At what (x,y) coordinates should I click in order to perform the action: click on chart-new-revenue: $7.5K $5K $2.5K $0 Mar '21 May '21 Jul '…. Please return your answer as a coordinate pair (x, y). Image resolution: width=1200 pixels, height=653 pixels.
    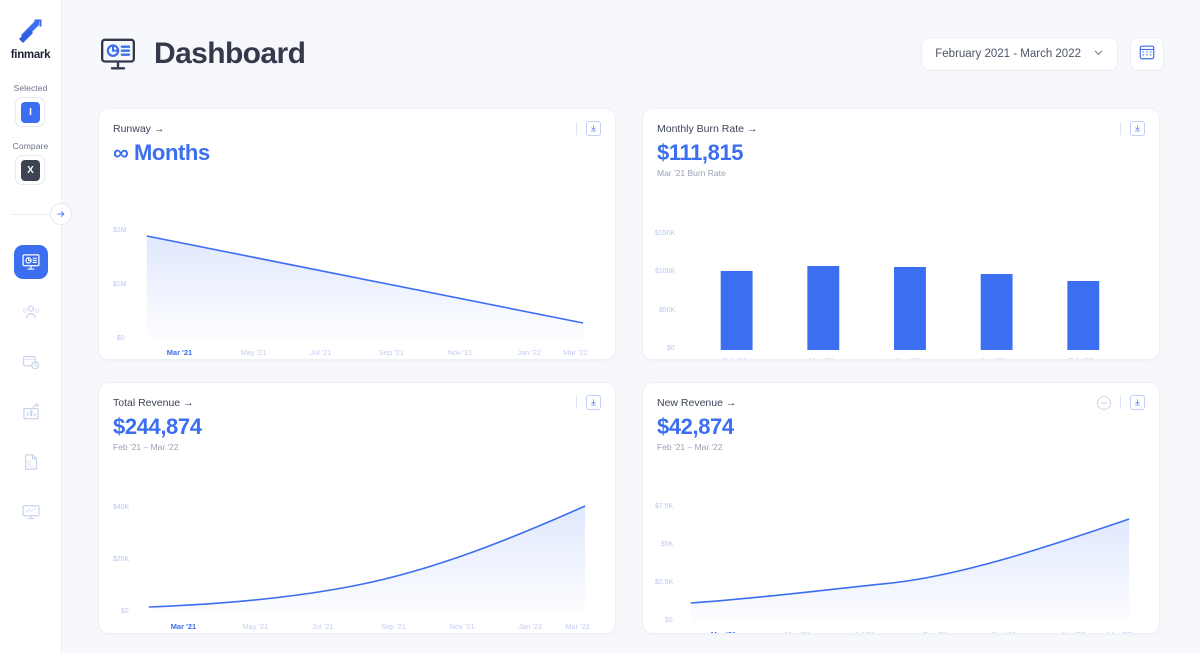
    Looking at the image, I should click on (901, 563).